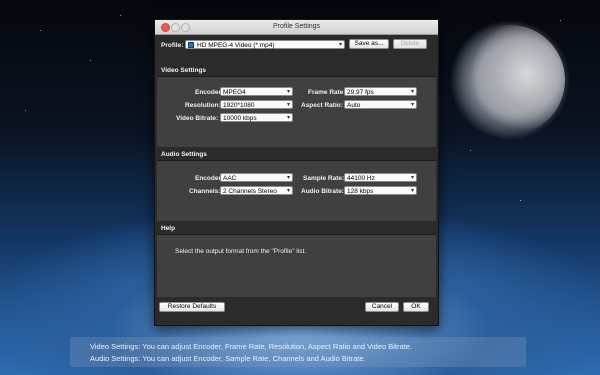 This screenshot has width=600, height=375. What do you see at coordinates (184, 70) in the screenshot?
I see `video-settings-title: Video Settings` at bounding box center [184, 70].